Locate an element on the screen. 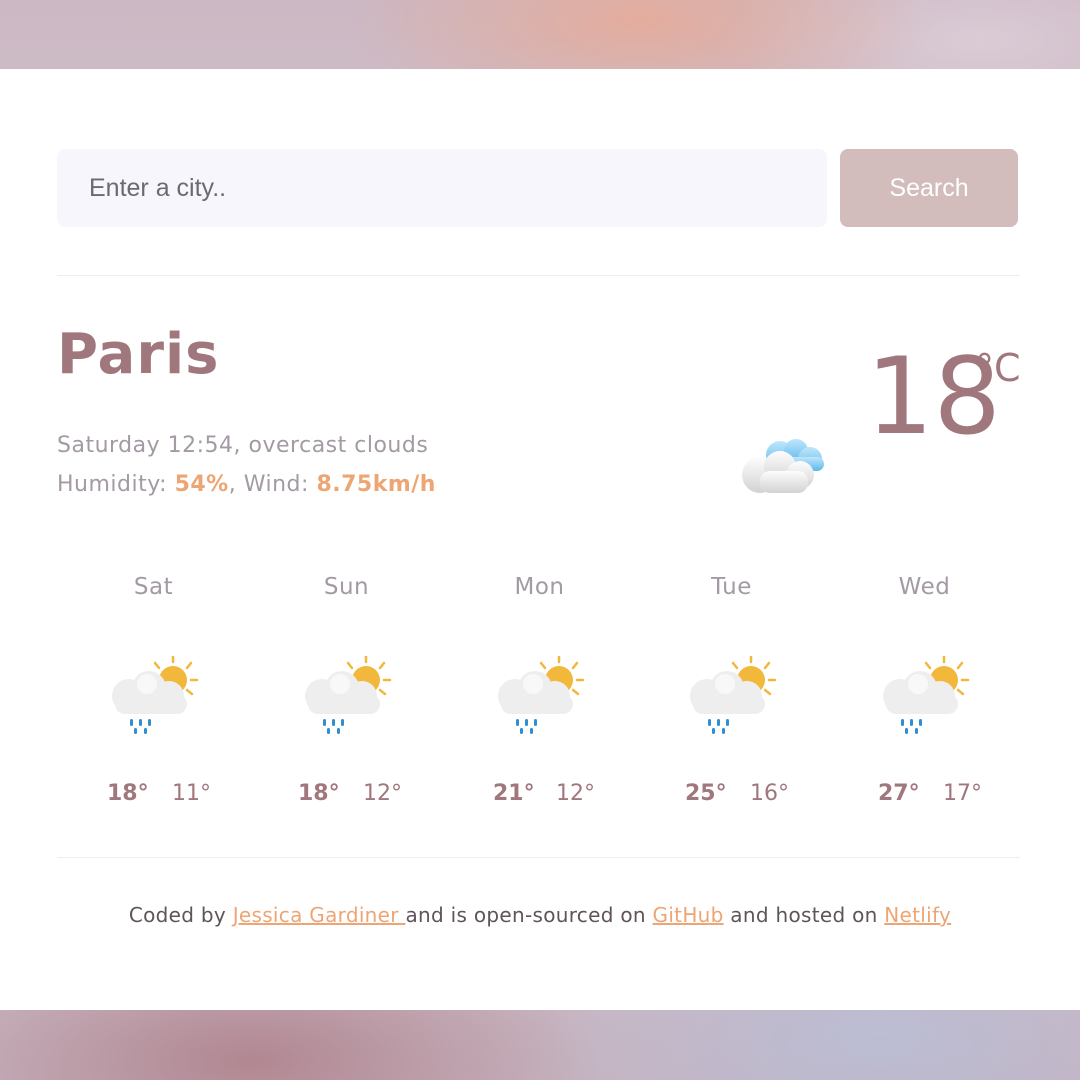 This screenshot has width=1080, height=1080. forecast-day: Wed 27° 17° is located at coordinates (924, 699).